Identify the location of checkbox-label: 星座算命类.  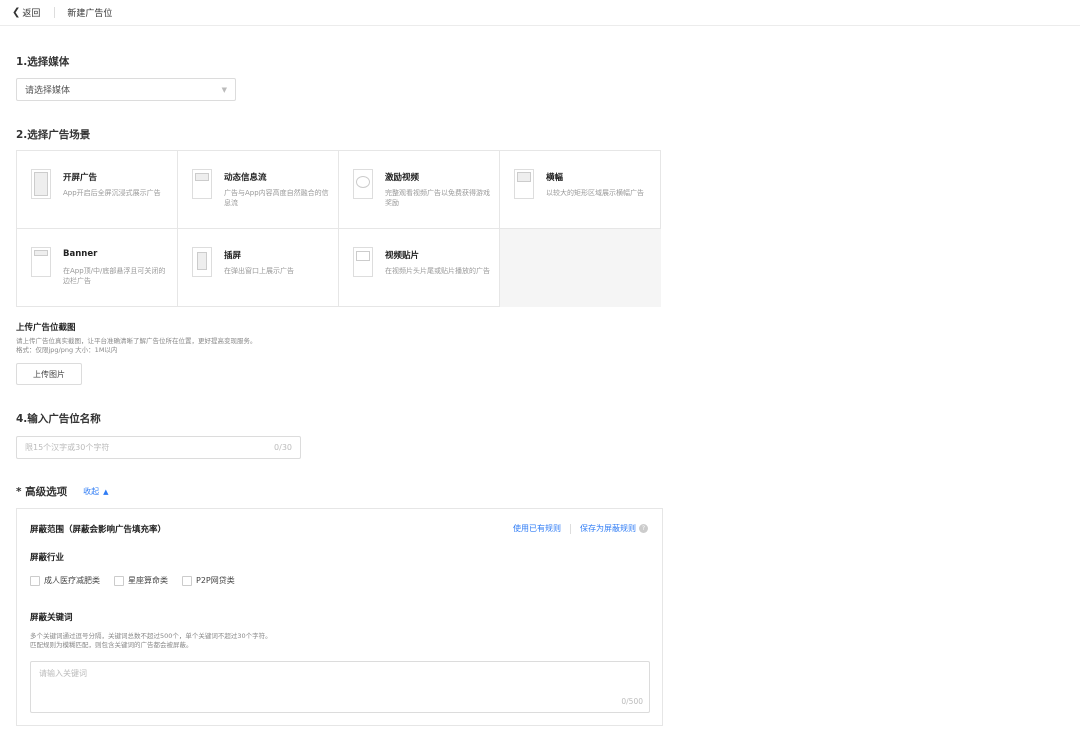
(148, 580).